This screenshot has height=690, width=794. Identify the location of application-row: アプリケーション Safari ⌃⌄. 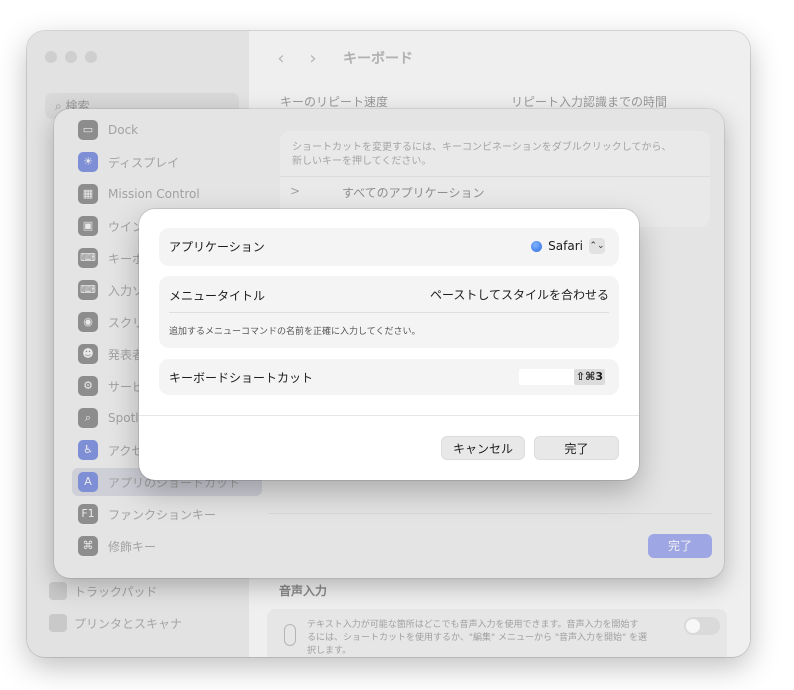
(389, 247).